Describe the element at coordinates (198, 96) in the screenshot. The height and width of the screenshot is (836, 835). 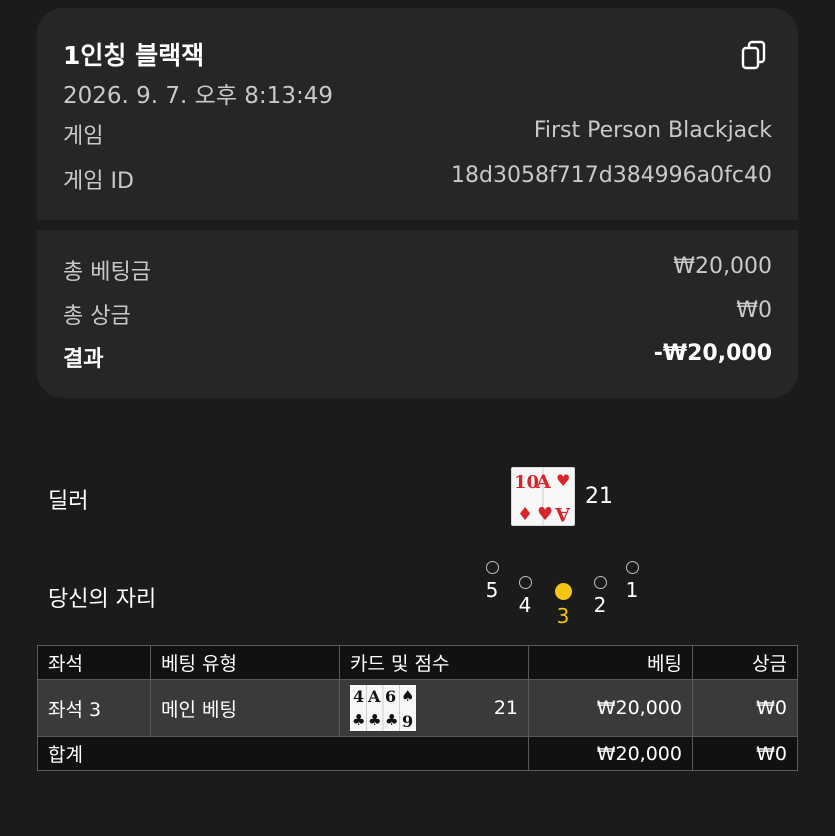
I see `round-datetime: 2026. 9. 7. 오후 8:13:49` at that location.